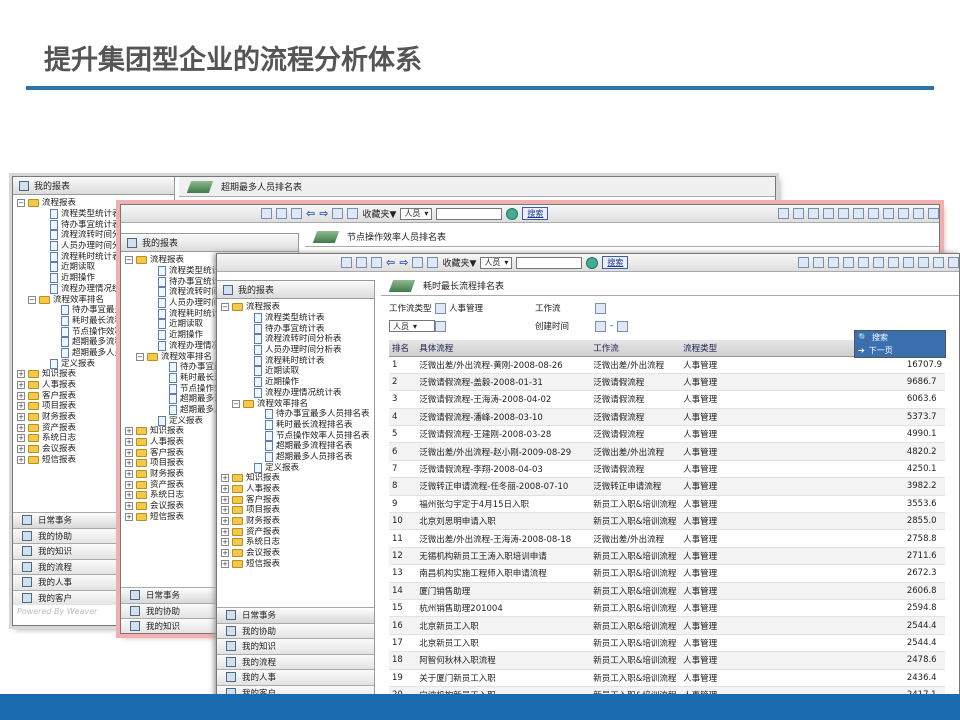 The width and height of the screenshot is (960, 720). I want to click on tree-node: − 流程效率排名, so click(297, 403).